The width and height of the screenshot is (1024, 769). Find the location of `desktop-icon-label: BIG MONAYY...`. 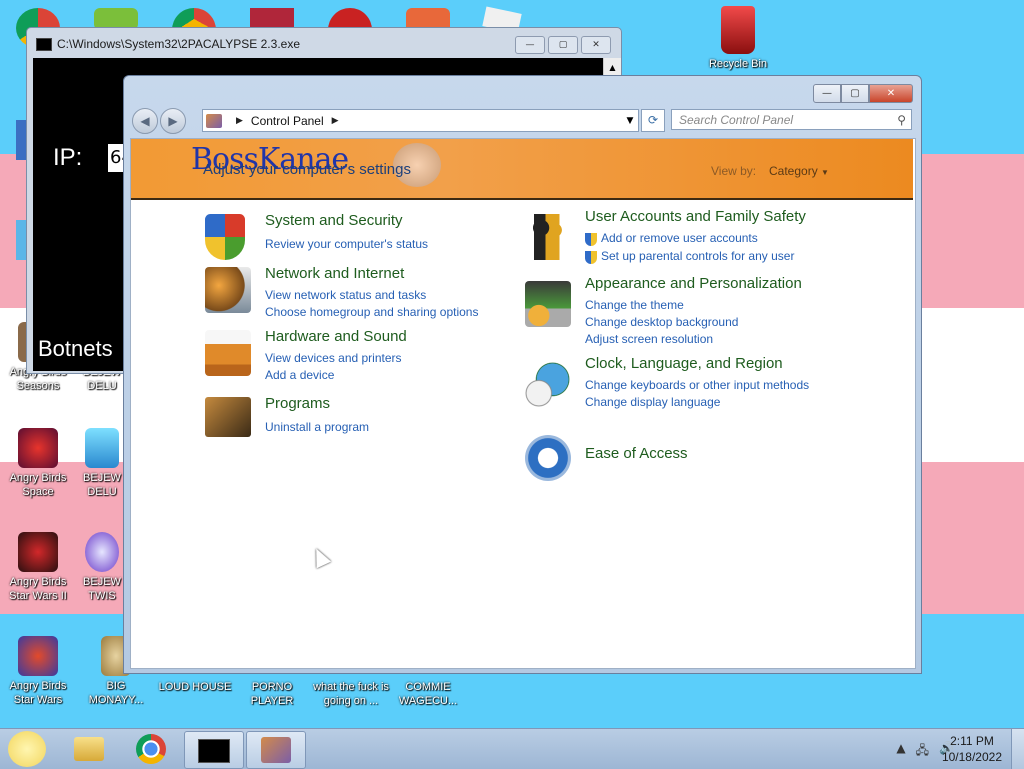

desktop-icon-label: BIG MONAYY... is located at coordinates (116, 693).